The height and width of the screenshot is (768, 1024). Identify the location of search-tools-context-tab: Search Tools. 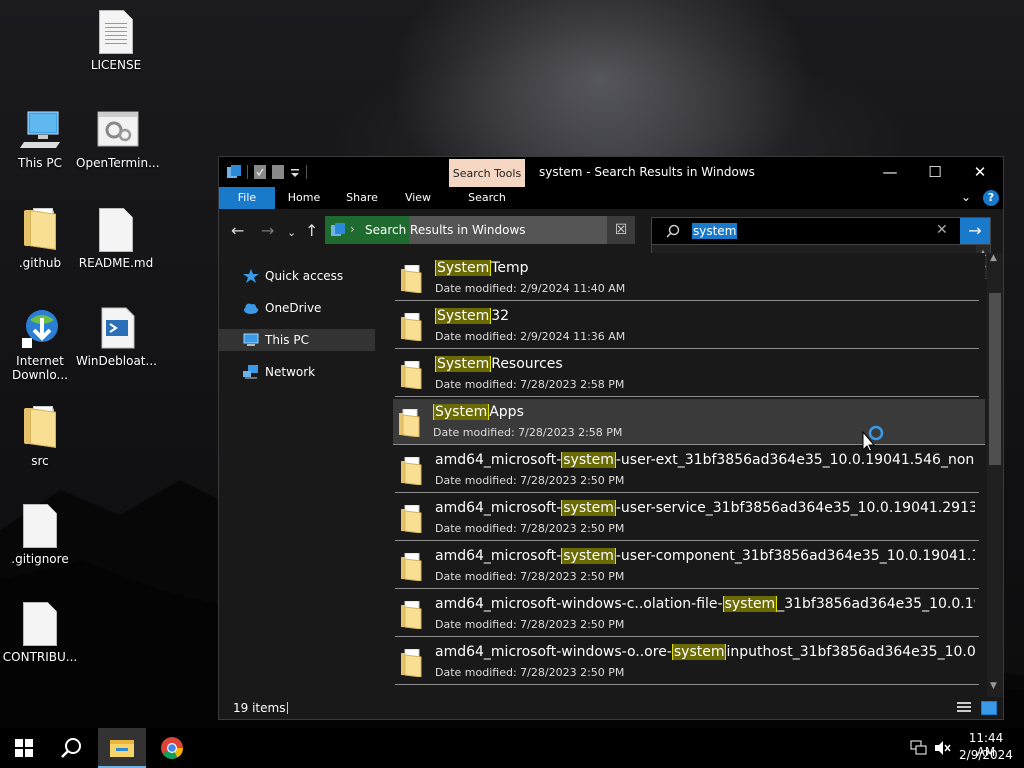
(487, 173).